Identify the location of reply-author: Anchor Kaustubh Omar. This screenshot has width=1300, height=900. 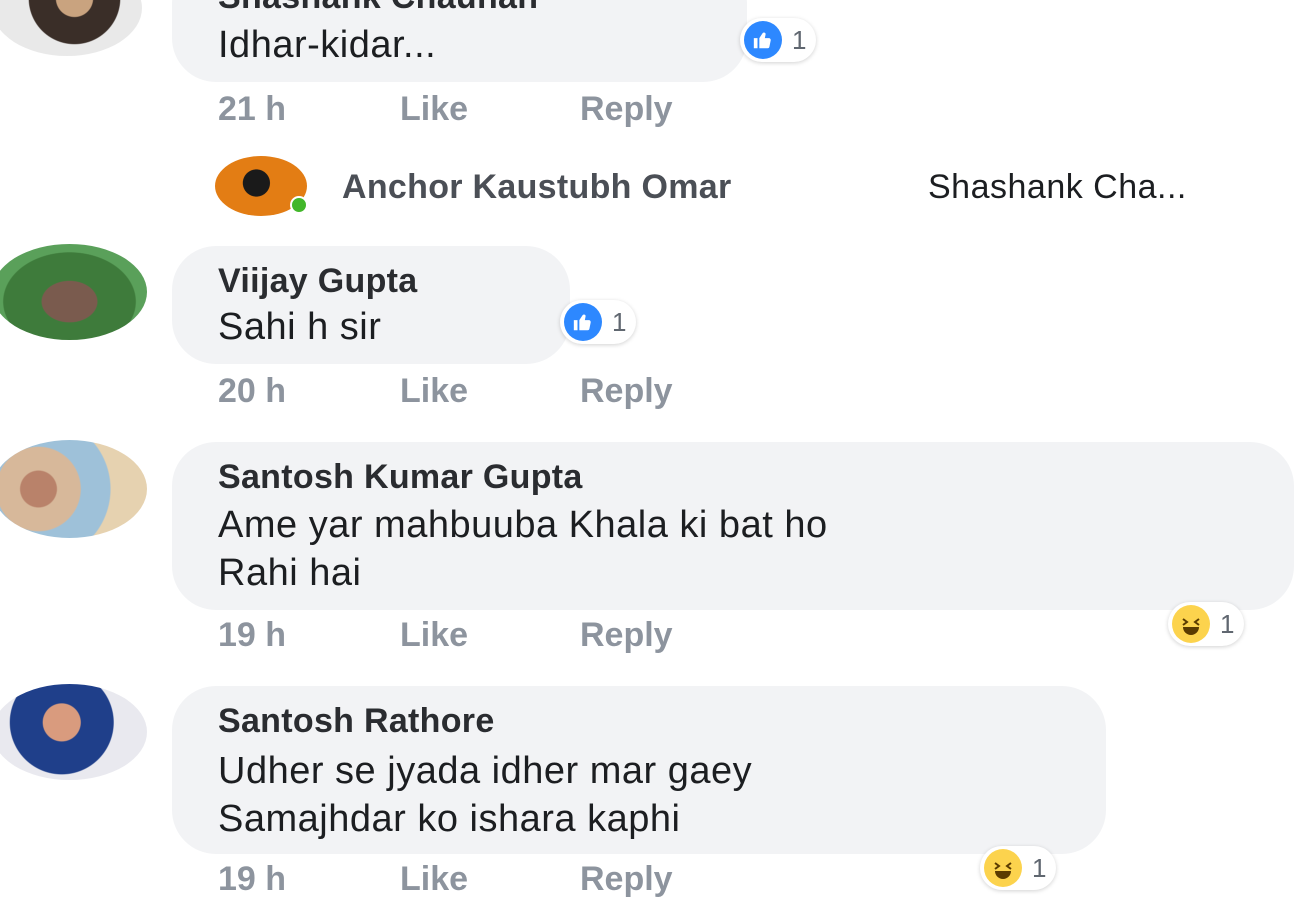
(536, 187).